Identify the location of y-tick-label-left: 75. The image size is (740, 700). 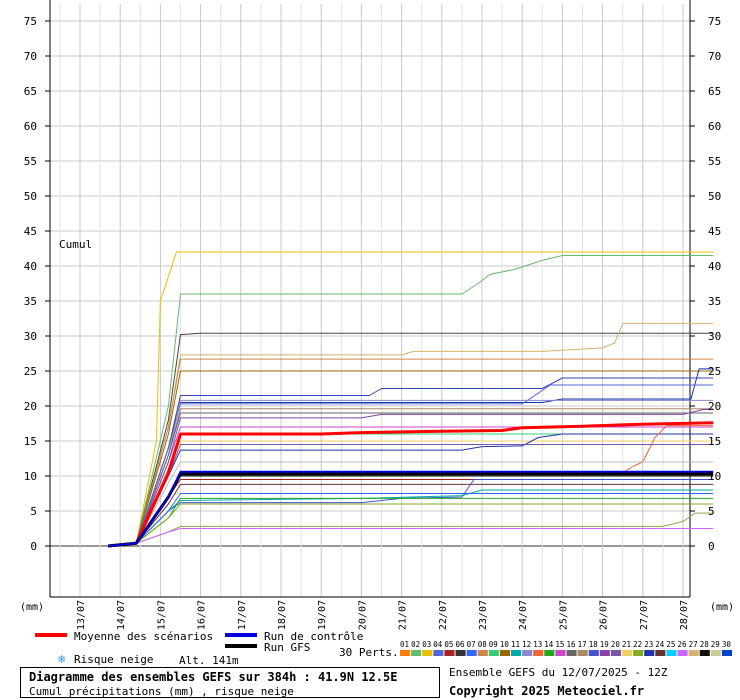
(30, 21).